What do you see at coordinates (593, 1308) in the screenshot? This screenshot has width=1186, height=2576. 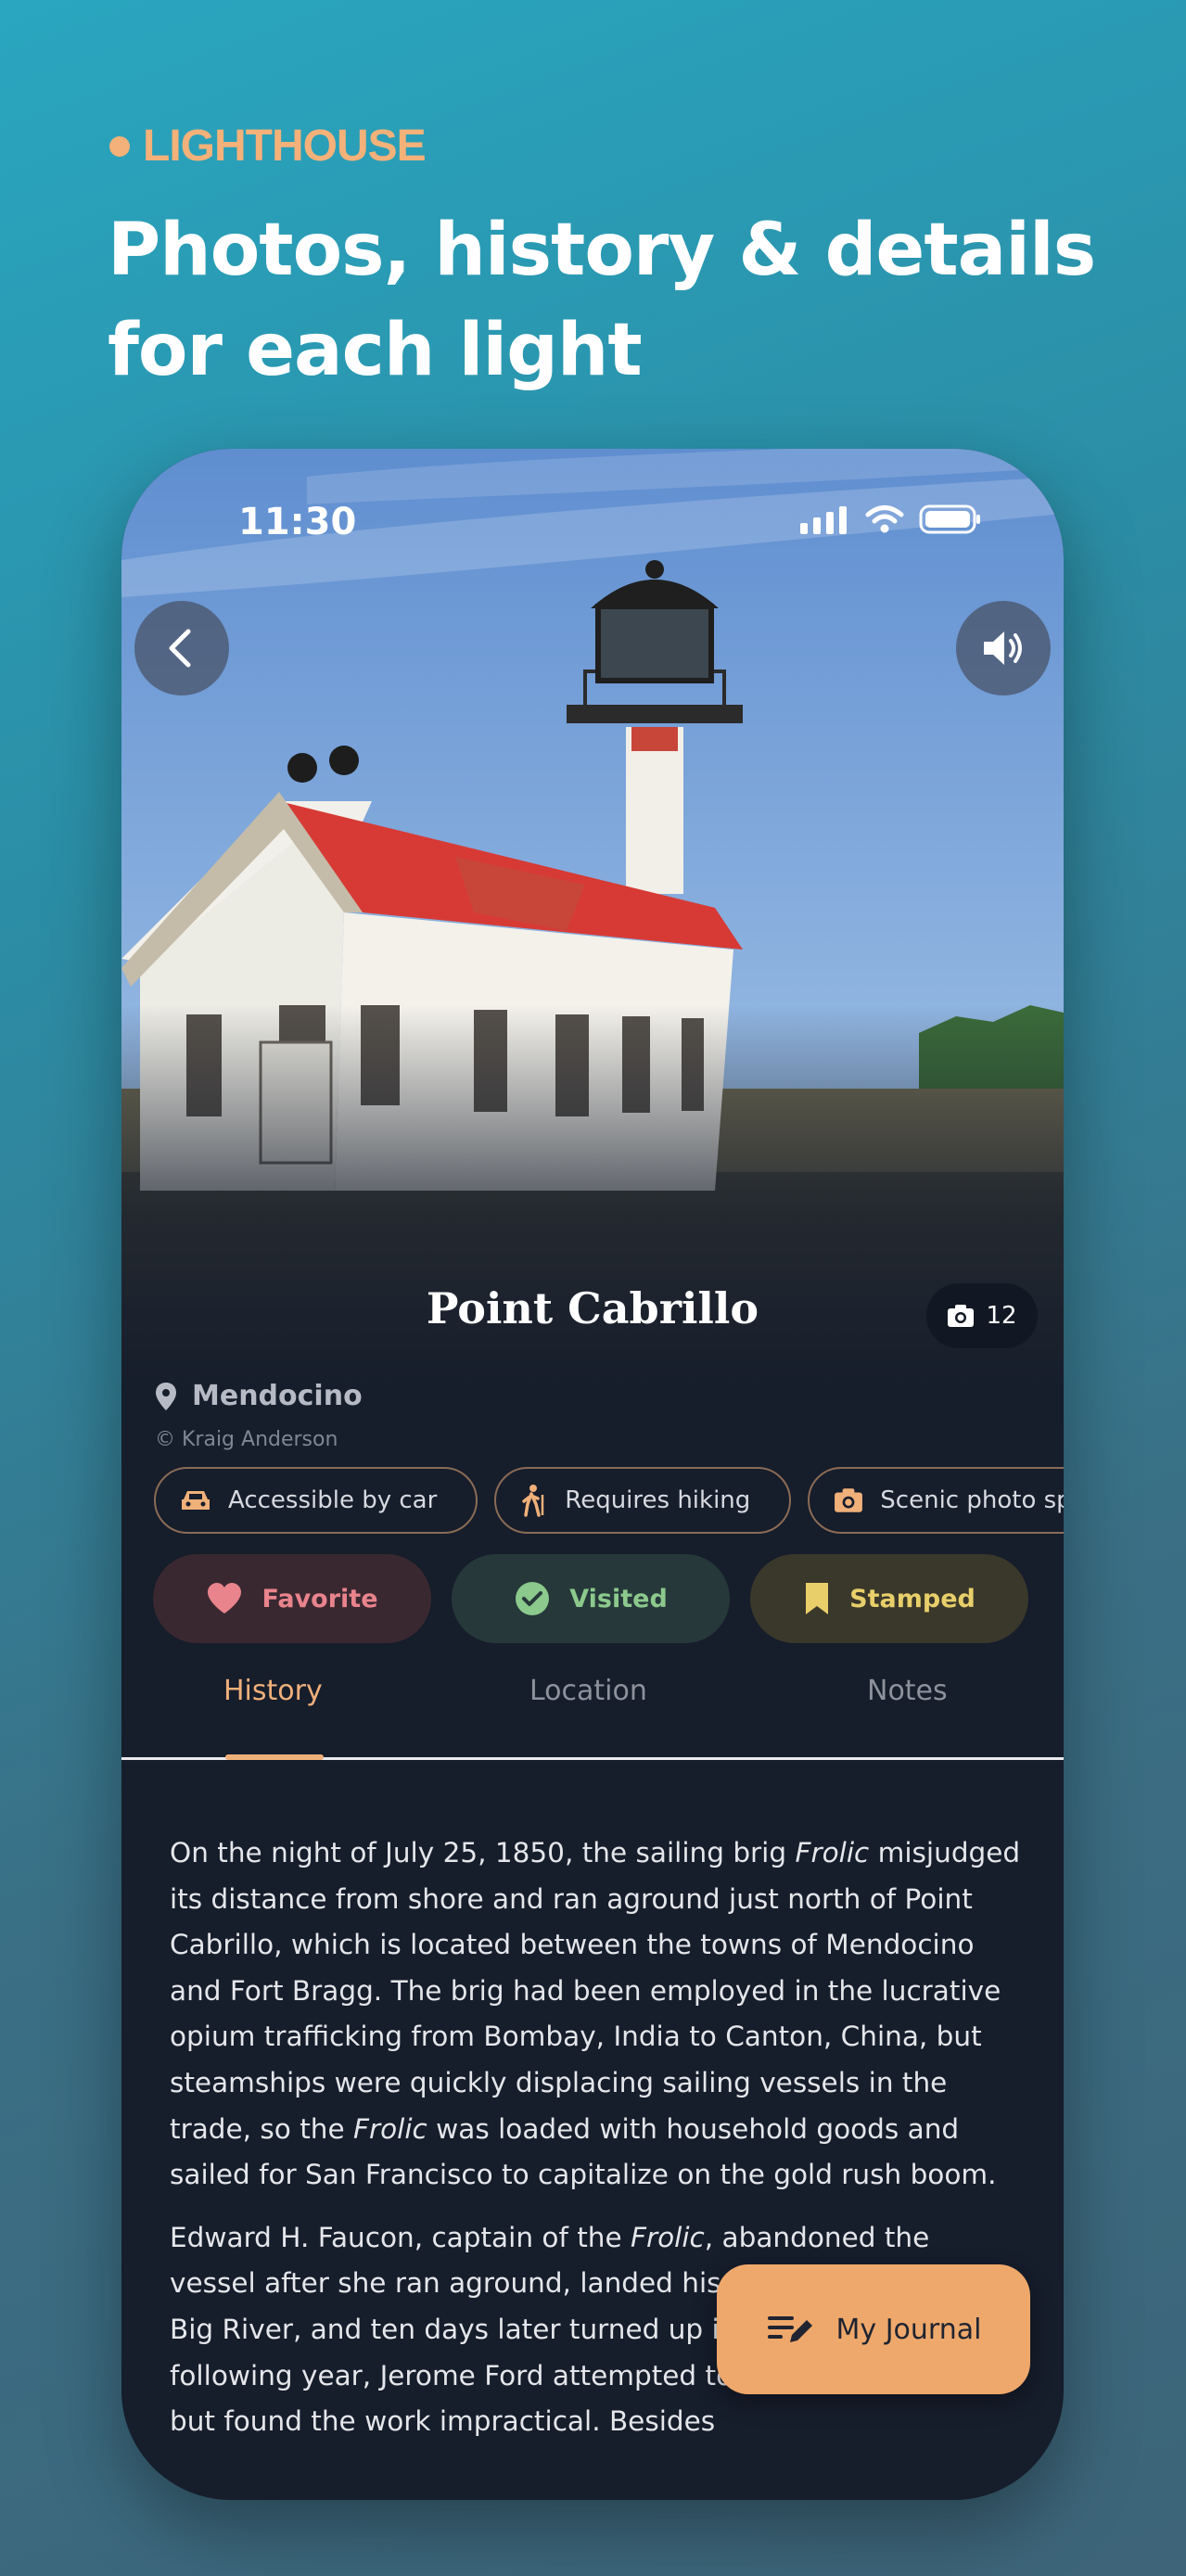 I see `lighthouse-name: Point Cabrillo` at bounding box center [593, 1308].